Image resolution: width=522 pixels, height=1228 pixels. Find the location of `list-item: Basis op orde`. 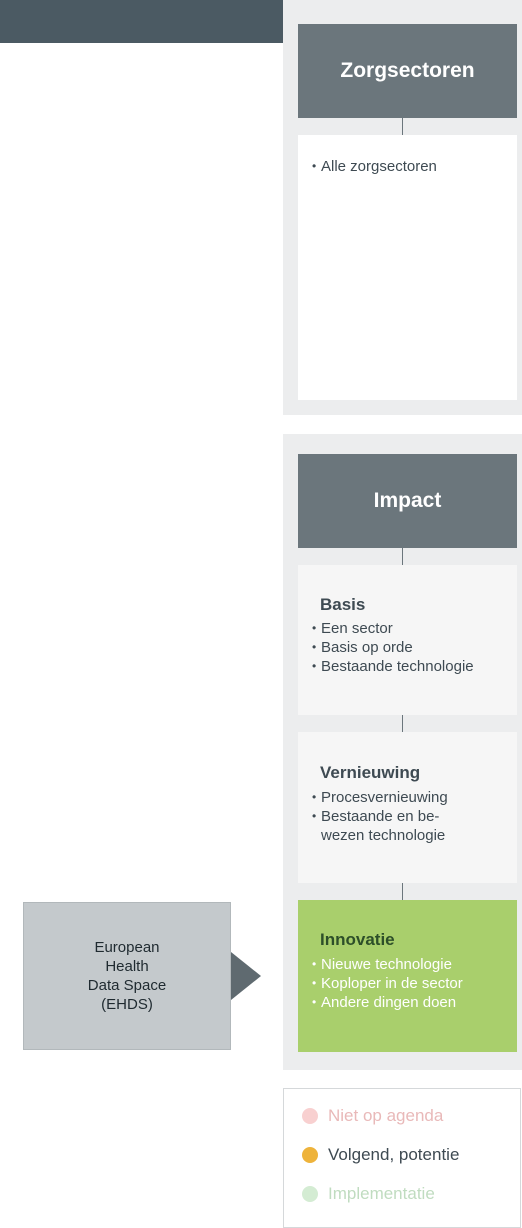

list-item: Basis op orde is located at coordinates (393, 647).